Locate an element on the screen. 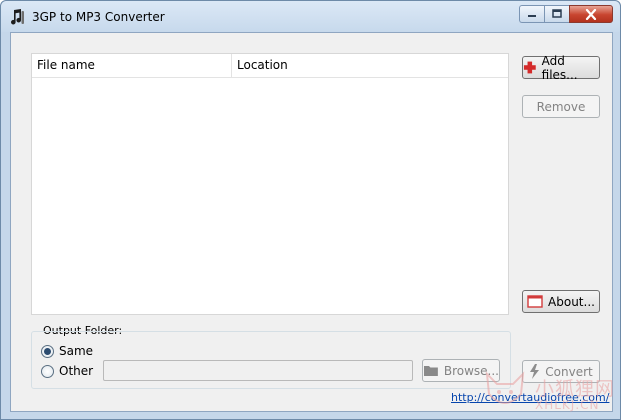 The image size is (621, 420). radio-other-label: Other is located at coordinates (76, 371).